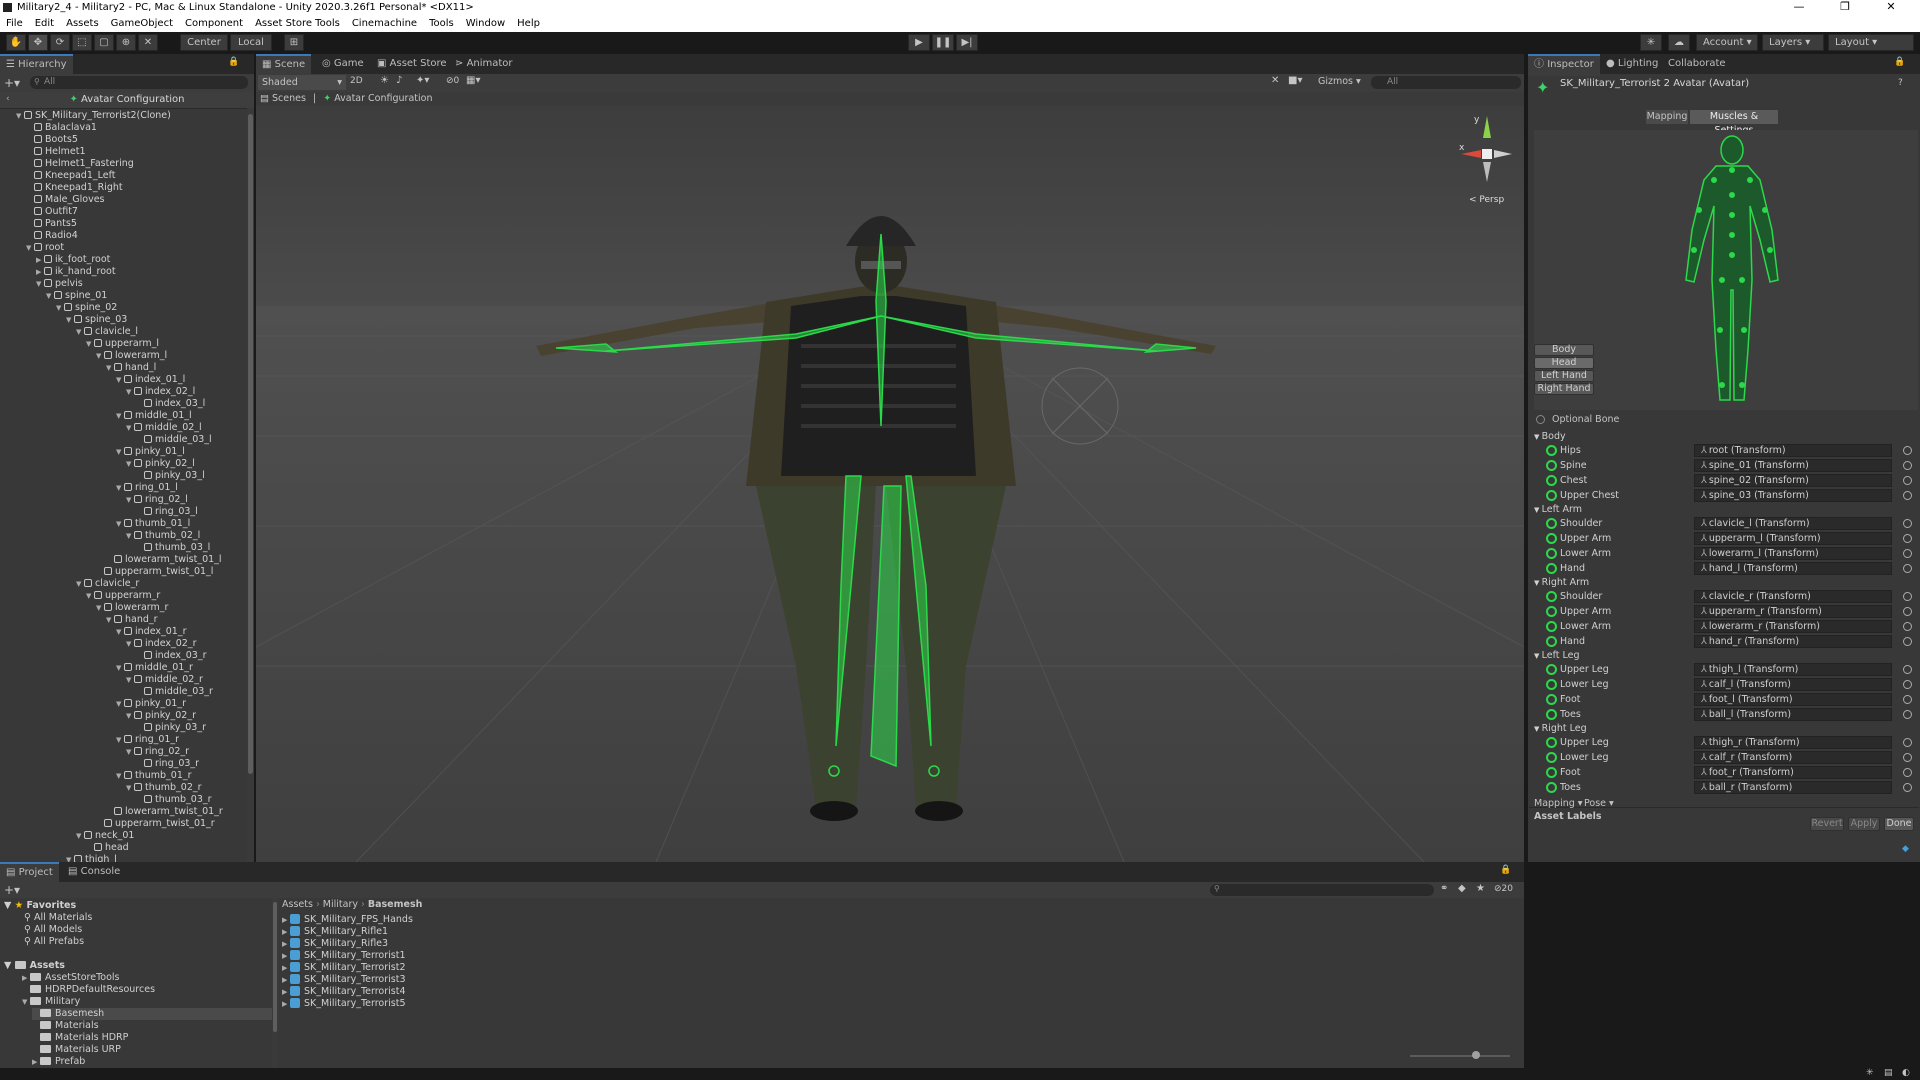 The height and width of the screenshot is (1080, 1920). Describe the element at coordinates (175, 656) in the screenshot. I see `hierarchy-item: index_03_r` at that location.